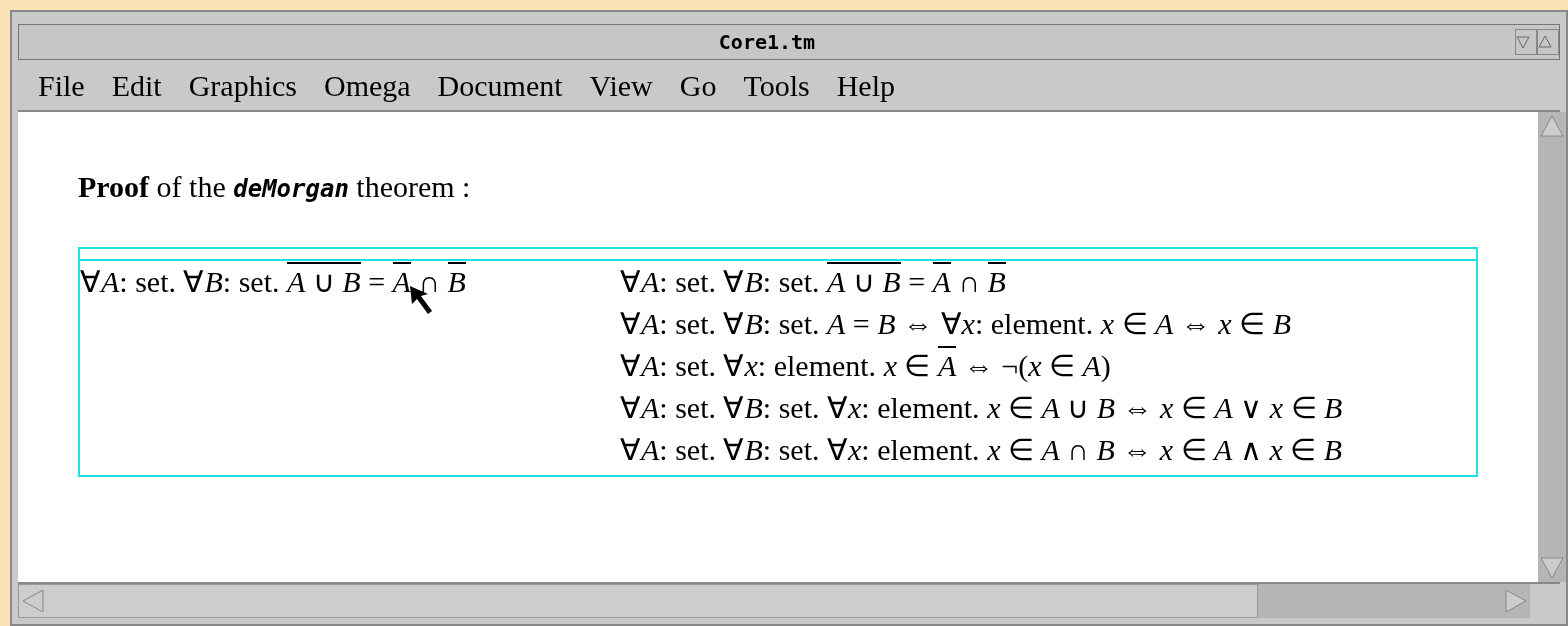  What do you see at coordinates (981, 366) in the screenshot?
I see `formula: ∀A: set. ∀x: element. x ∈ A ⇔ ¬(x ∈ A)` at bounding box center [981, 366].